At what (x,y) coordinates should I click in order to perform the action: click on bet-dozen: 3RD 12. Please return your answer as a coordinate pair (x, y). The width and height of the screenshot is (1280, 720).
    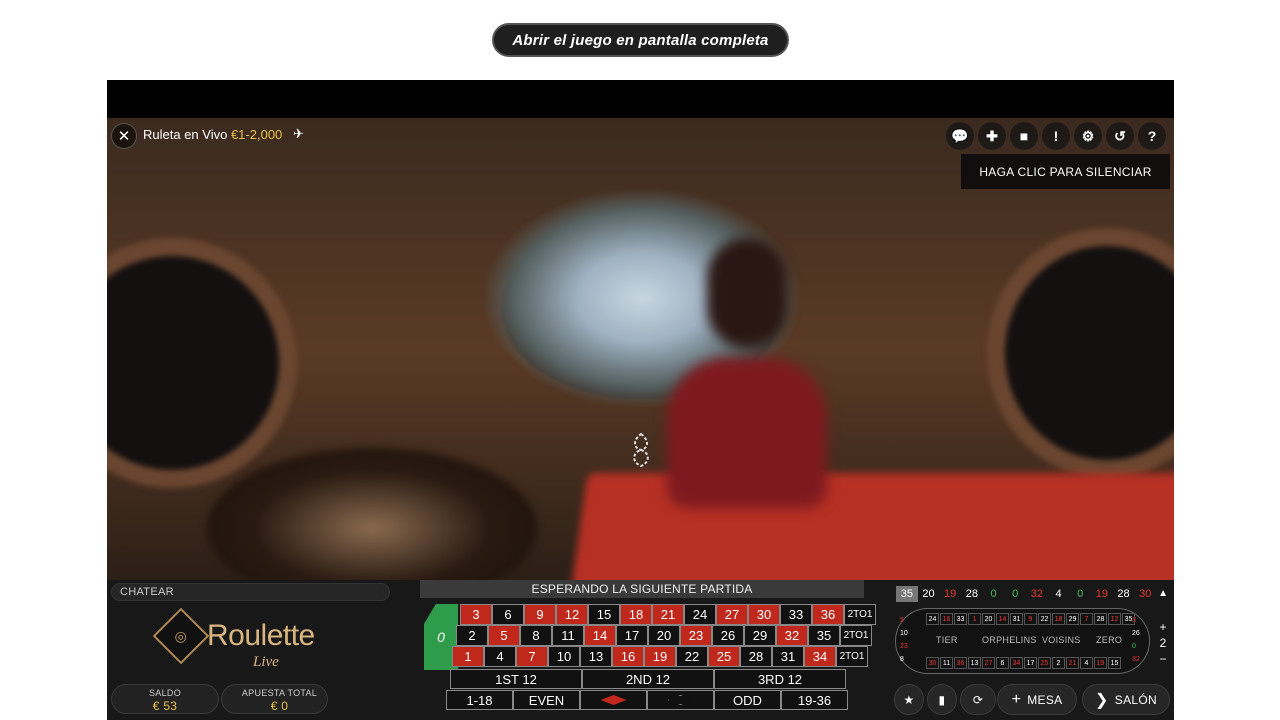
    Looking at the image, I should click on (780, 679).